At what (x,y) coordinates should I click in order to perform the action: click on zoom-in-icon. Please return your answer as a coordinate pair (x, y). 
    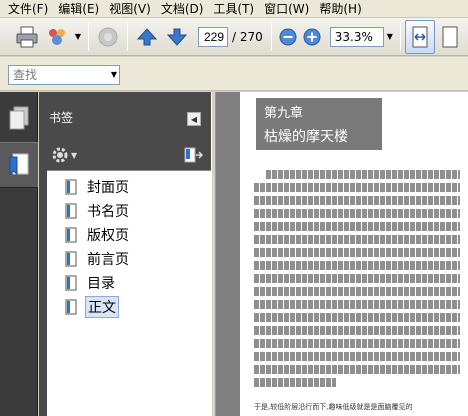
    Looking at the image, I should click on (312, 36).